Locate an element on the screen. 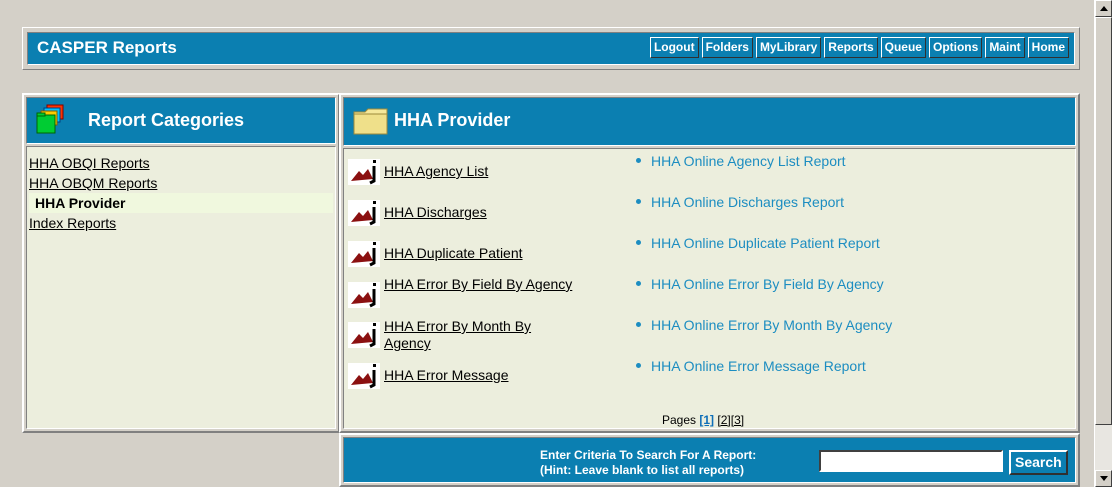 This screenshot has width=1112, height=487. pagination: Pages [1] [2][3] is located at coordinates (703, 420).